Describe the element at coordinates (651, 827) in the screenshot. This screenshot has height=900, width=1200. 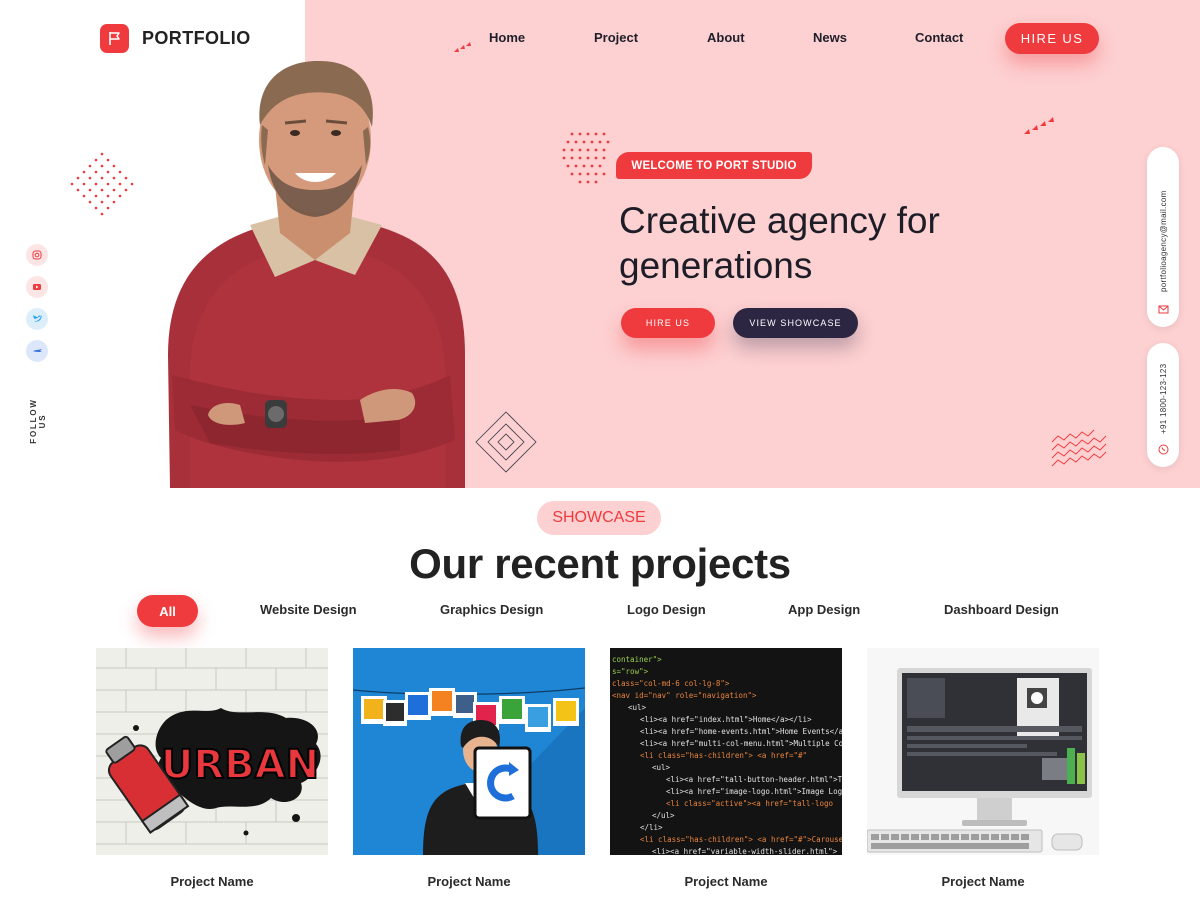
I see `svg-text: </li>` at that location.